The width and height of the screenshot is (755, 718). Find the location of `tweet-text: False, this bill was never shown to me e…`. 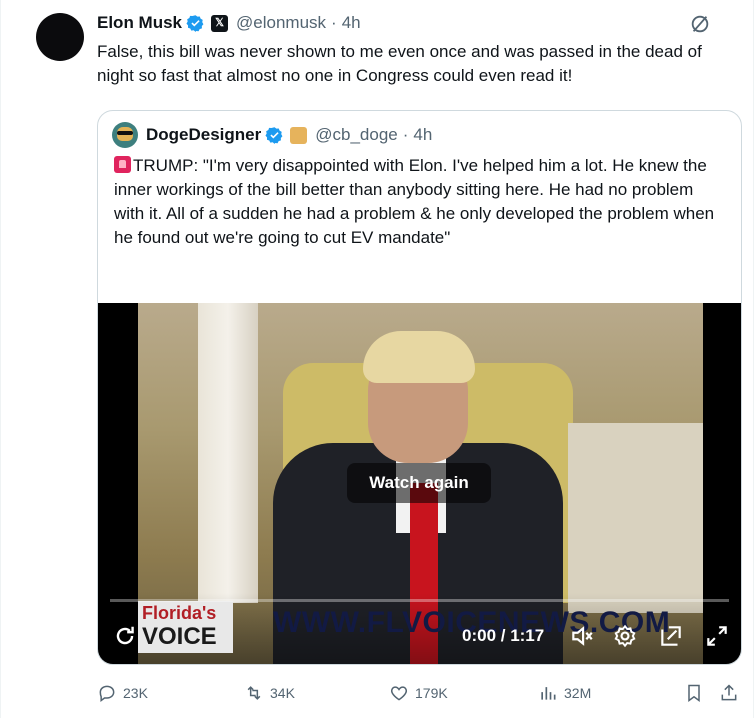

tweet-text: False, this bill was never shown to me e… is located at coordinates (399, 63).